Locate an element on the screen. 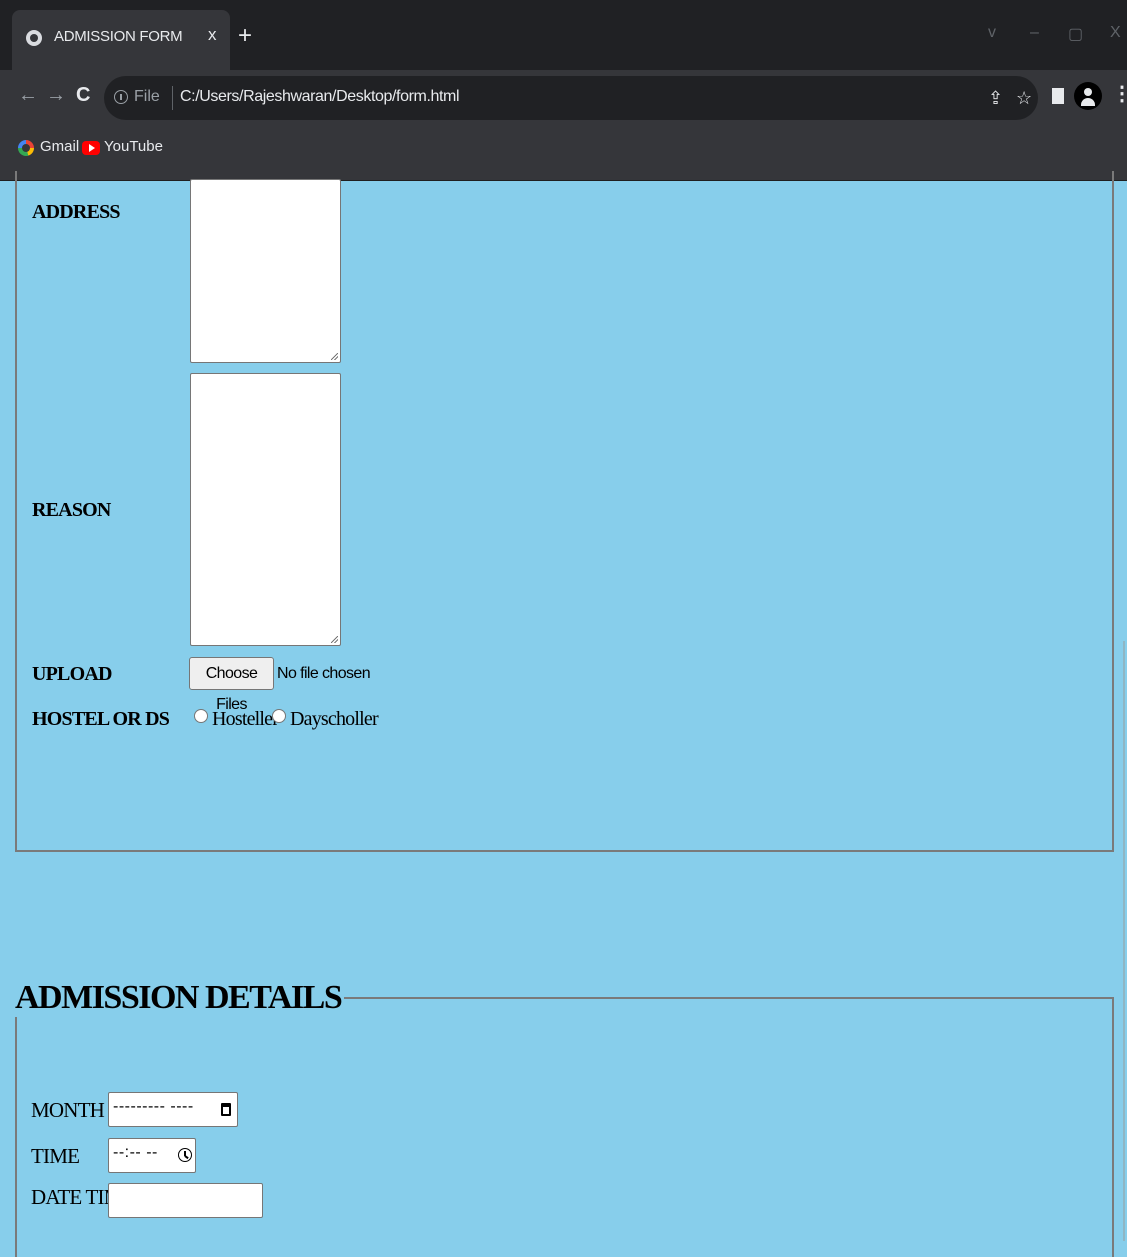  choose-files-button: Choose Files is located at coordinates (231, 685).